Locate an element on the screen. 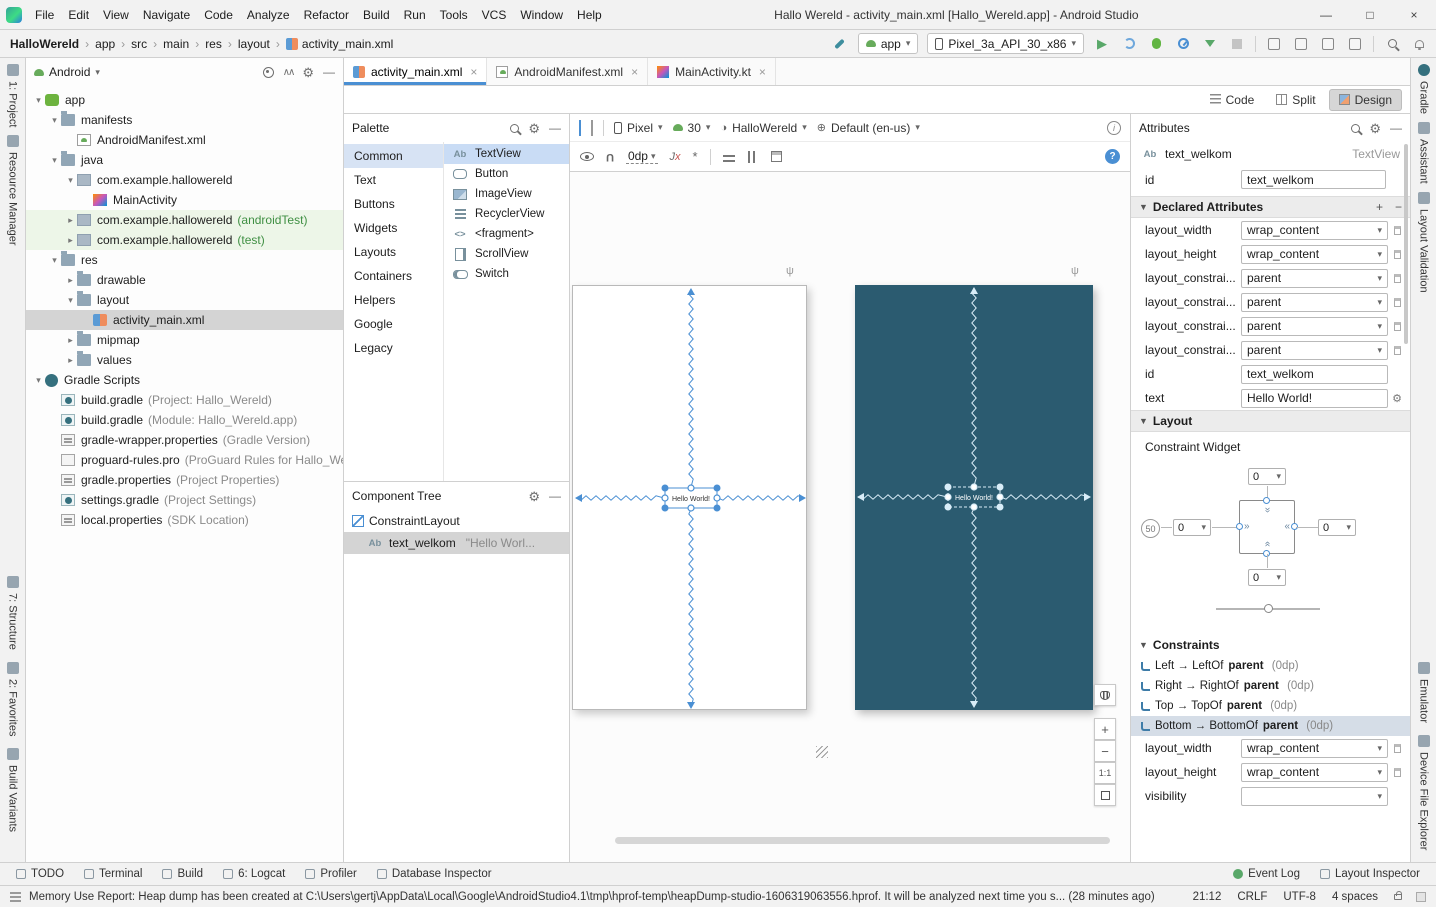  minimize-button: — is located at coordinates (1326, 14).